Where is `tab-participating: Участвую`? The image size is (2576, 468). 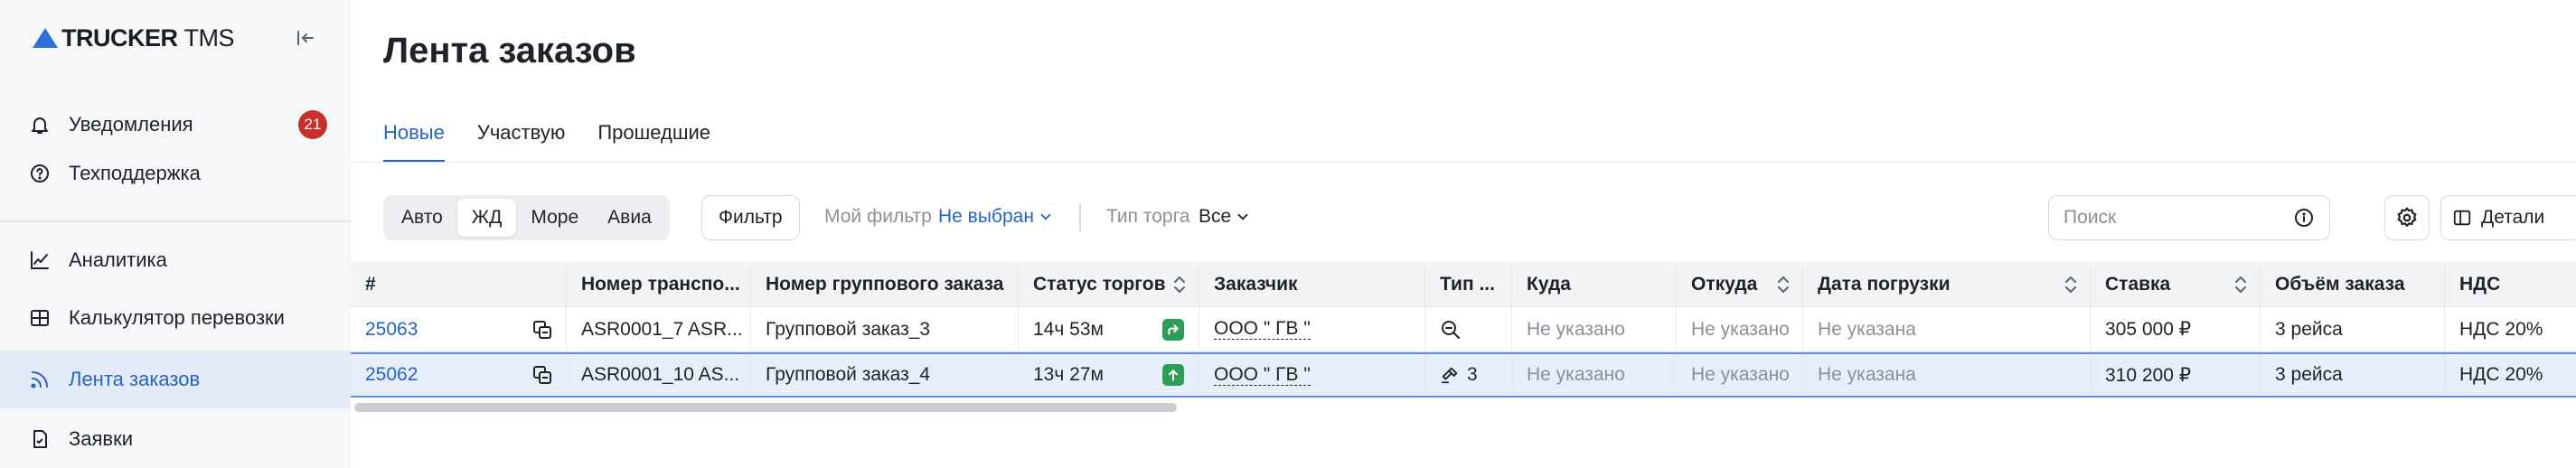 tab-participating: Участвую is located at coordinates (521, 139).